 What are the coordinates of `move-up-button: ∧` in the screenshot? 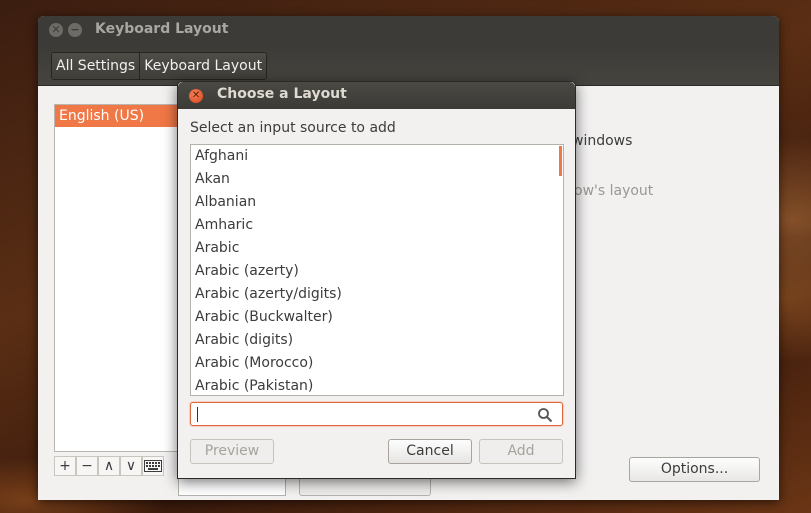 It's located at (109, 466).